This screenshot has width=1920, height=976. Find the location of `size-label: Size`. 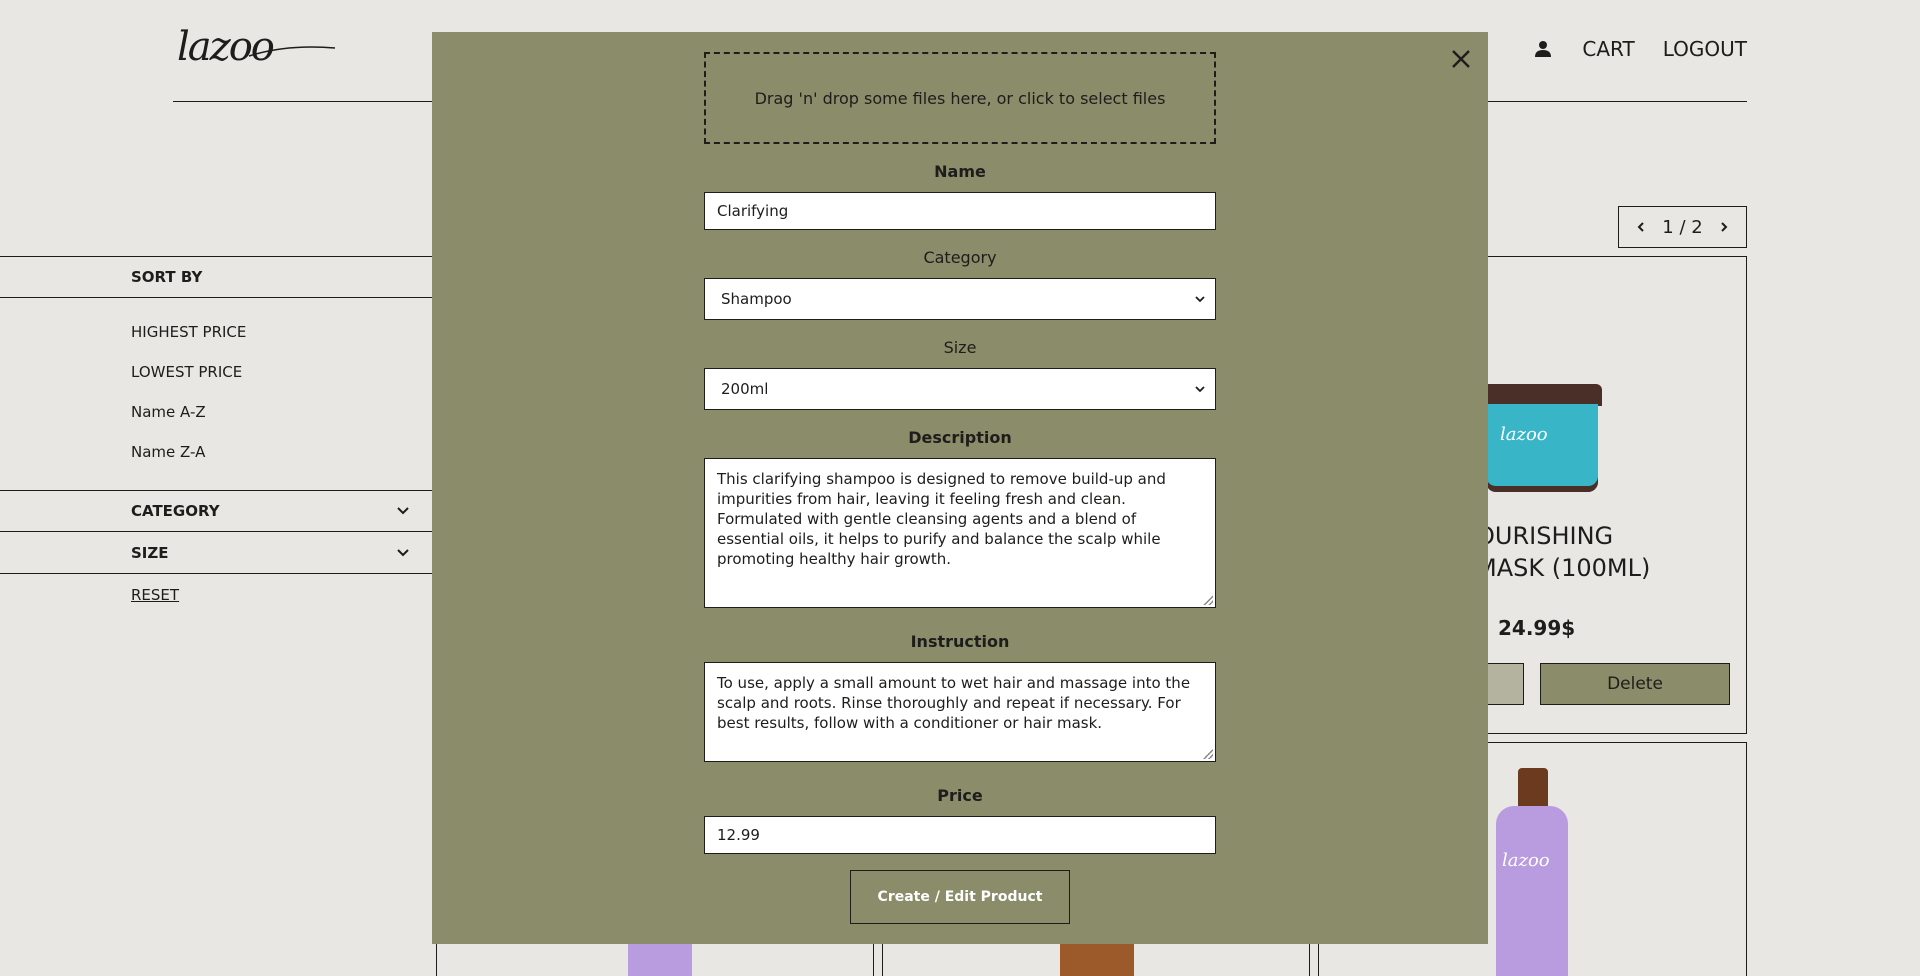

size-label: Size is located at coordinates (960, 347).